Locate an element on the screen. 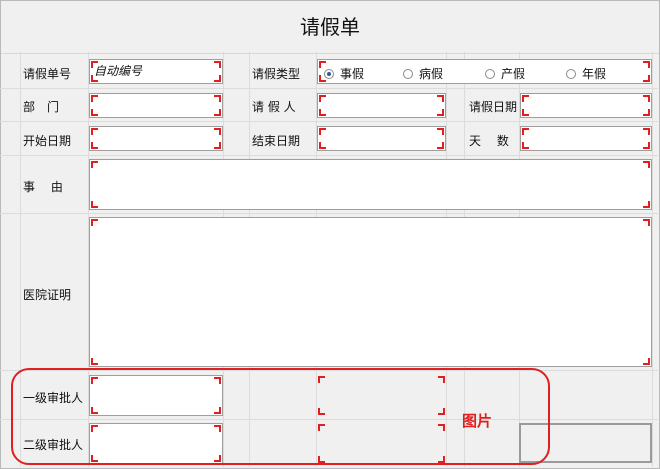 The width and height of the screenshot is (660, 469). radio-maternity-leave: 产假 is located at coordinates (505, 73).